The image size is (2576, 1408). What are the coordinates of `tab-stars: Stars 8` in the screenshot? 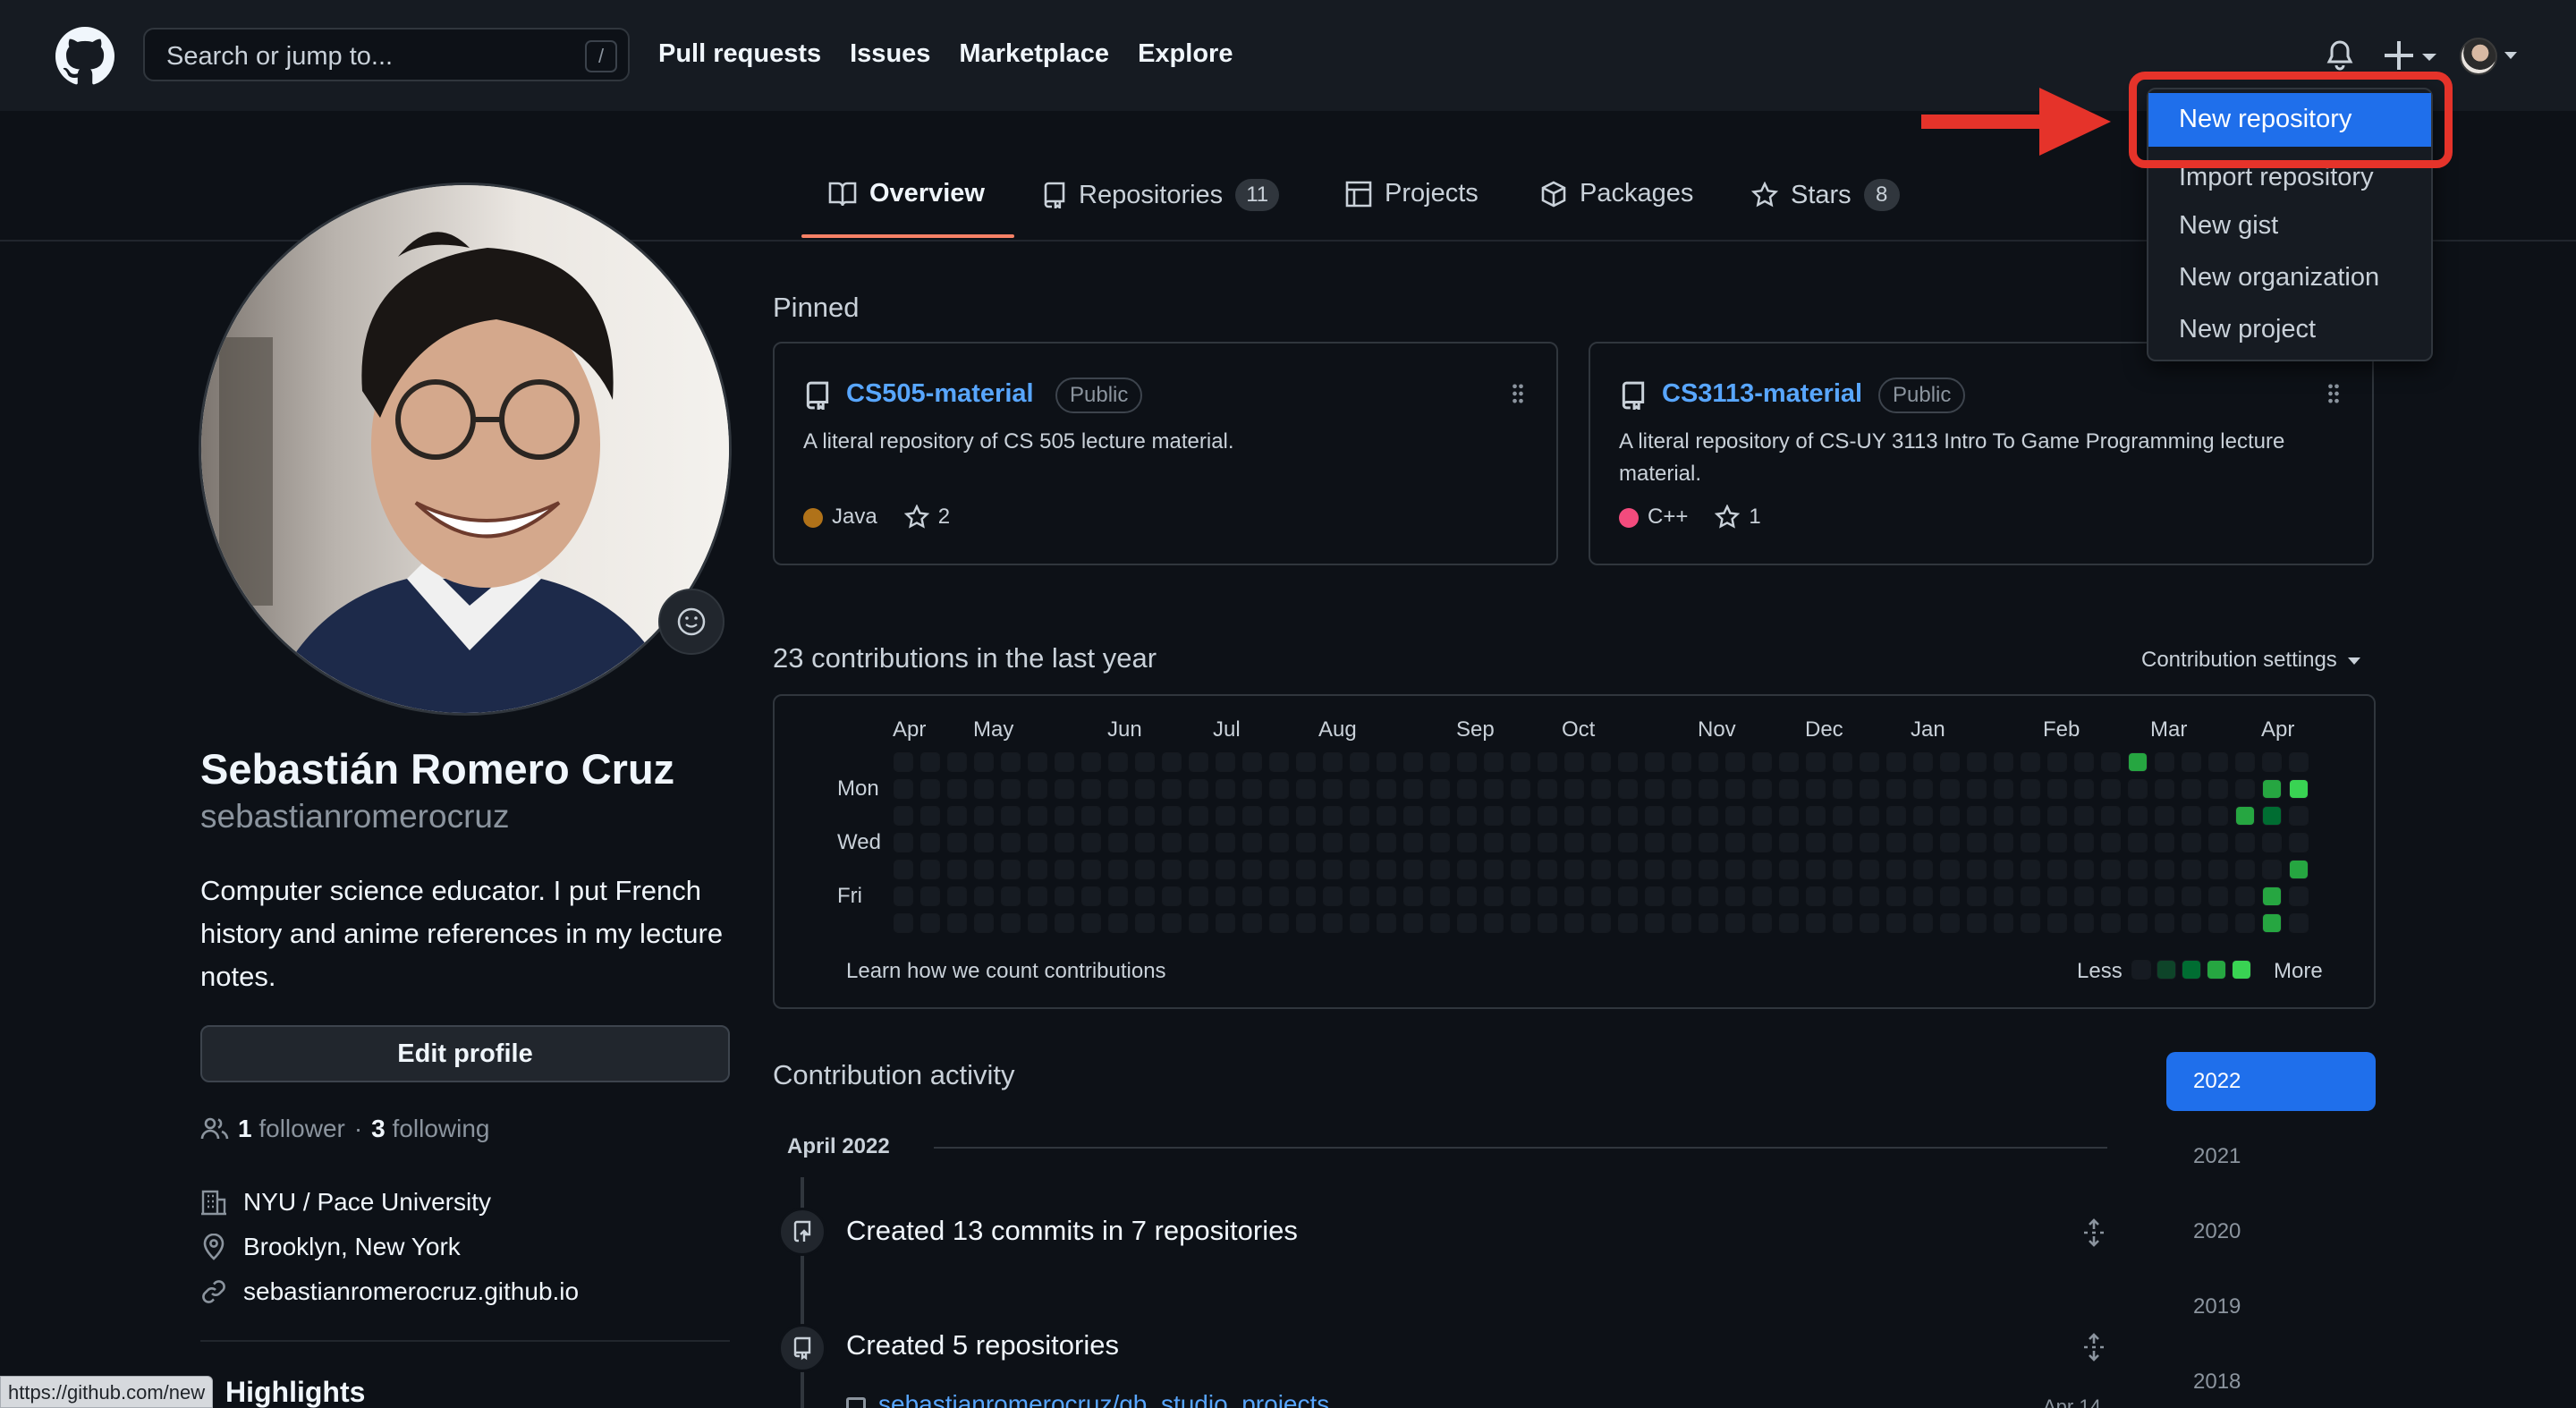 It's located at (1825, 195).